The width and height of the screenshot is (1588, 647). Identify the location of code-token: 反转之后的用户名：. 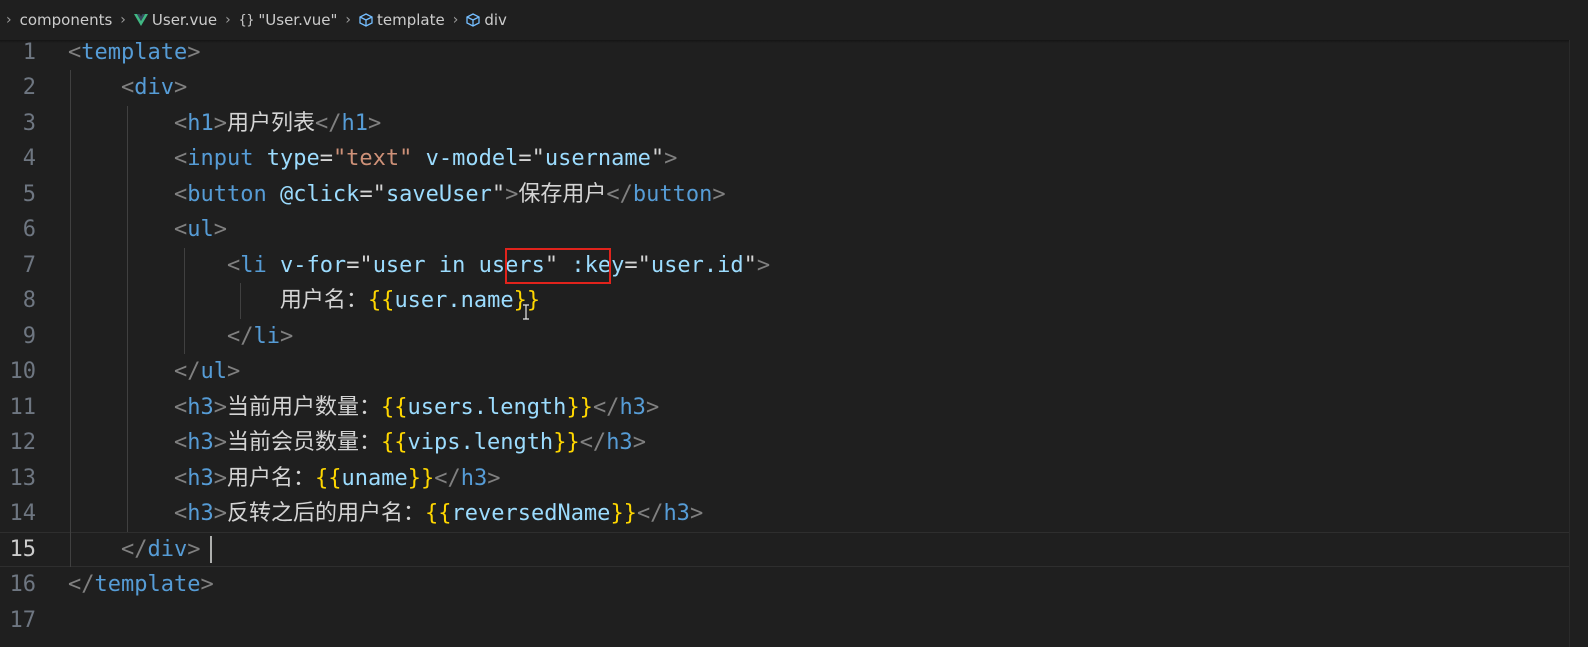
(325, 513).